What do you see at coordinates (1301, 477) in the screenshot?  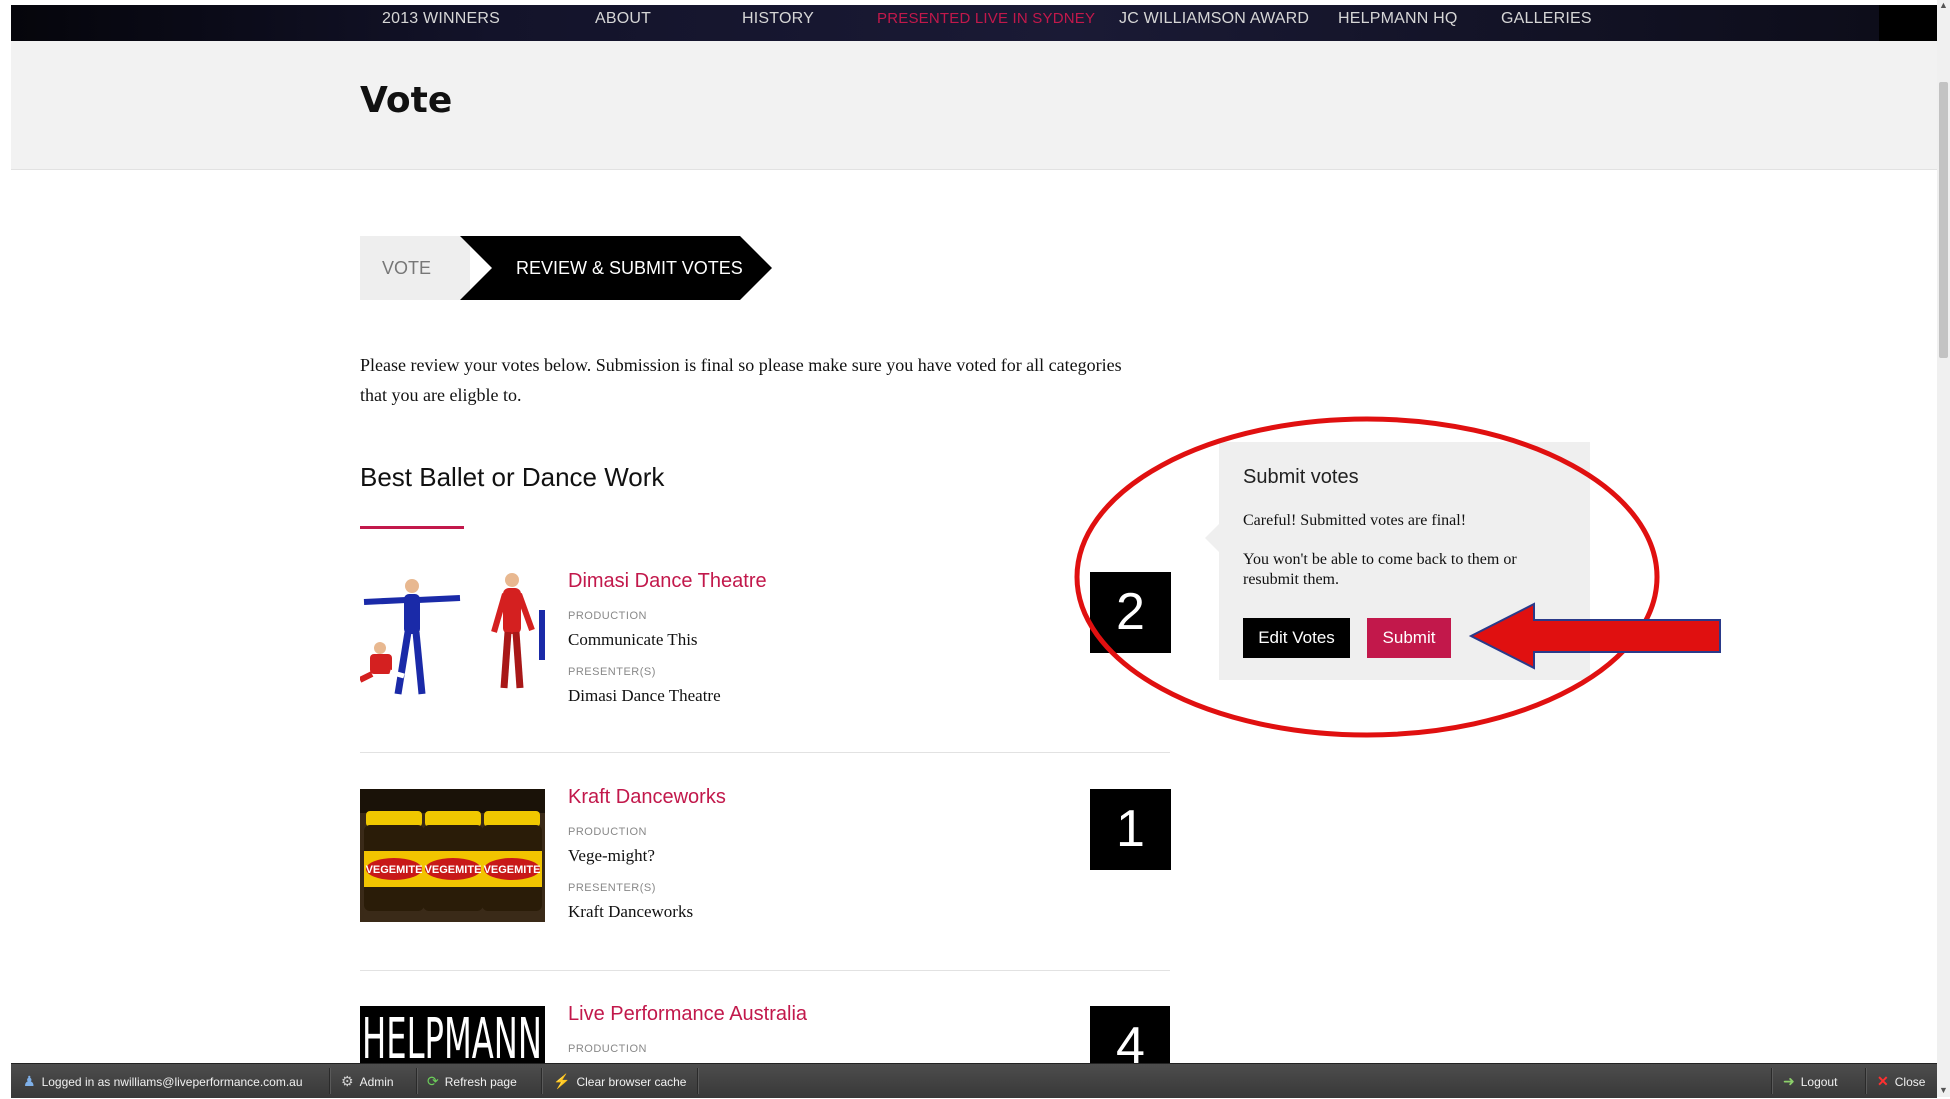 I see `popover-title: Submit votes` at bounding box center [1301, 477].